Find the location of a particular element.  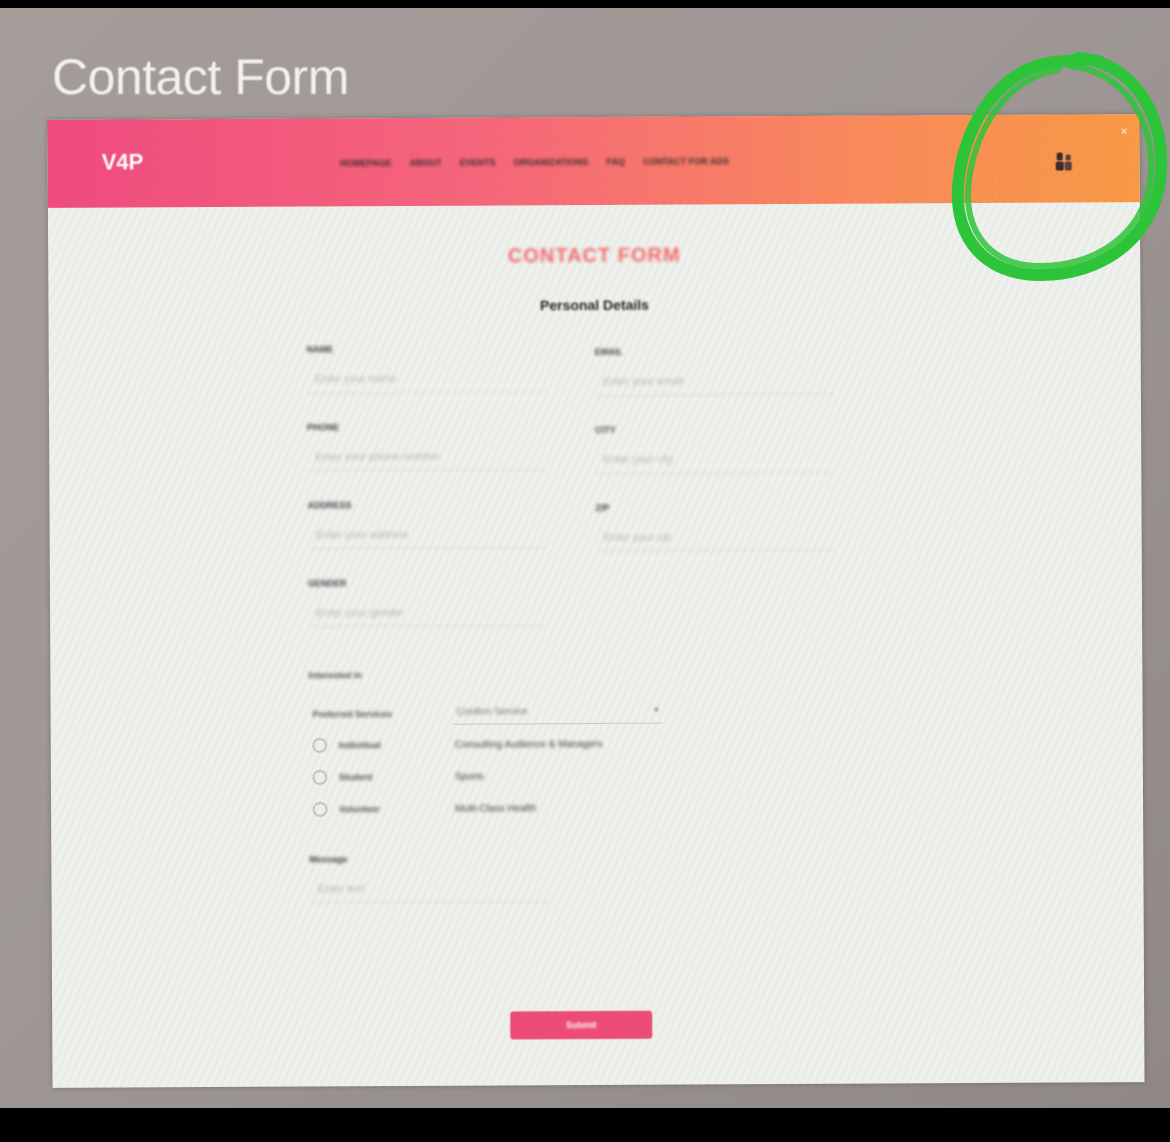

photo-heading: Contact Form is located at coordinates (200, 77).